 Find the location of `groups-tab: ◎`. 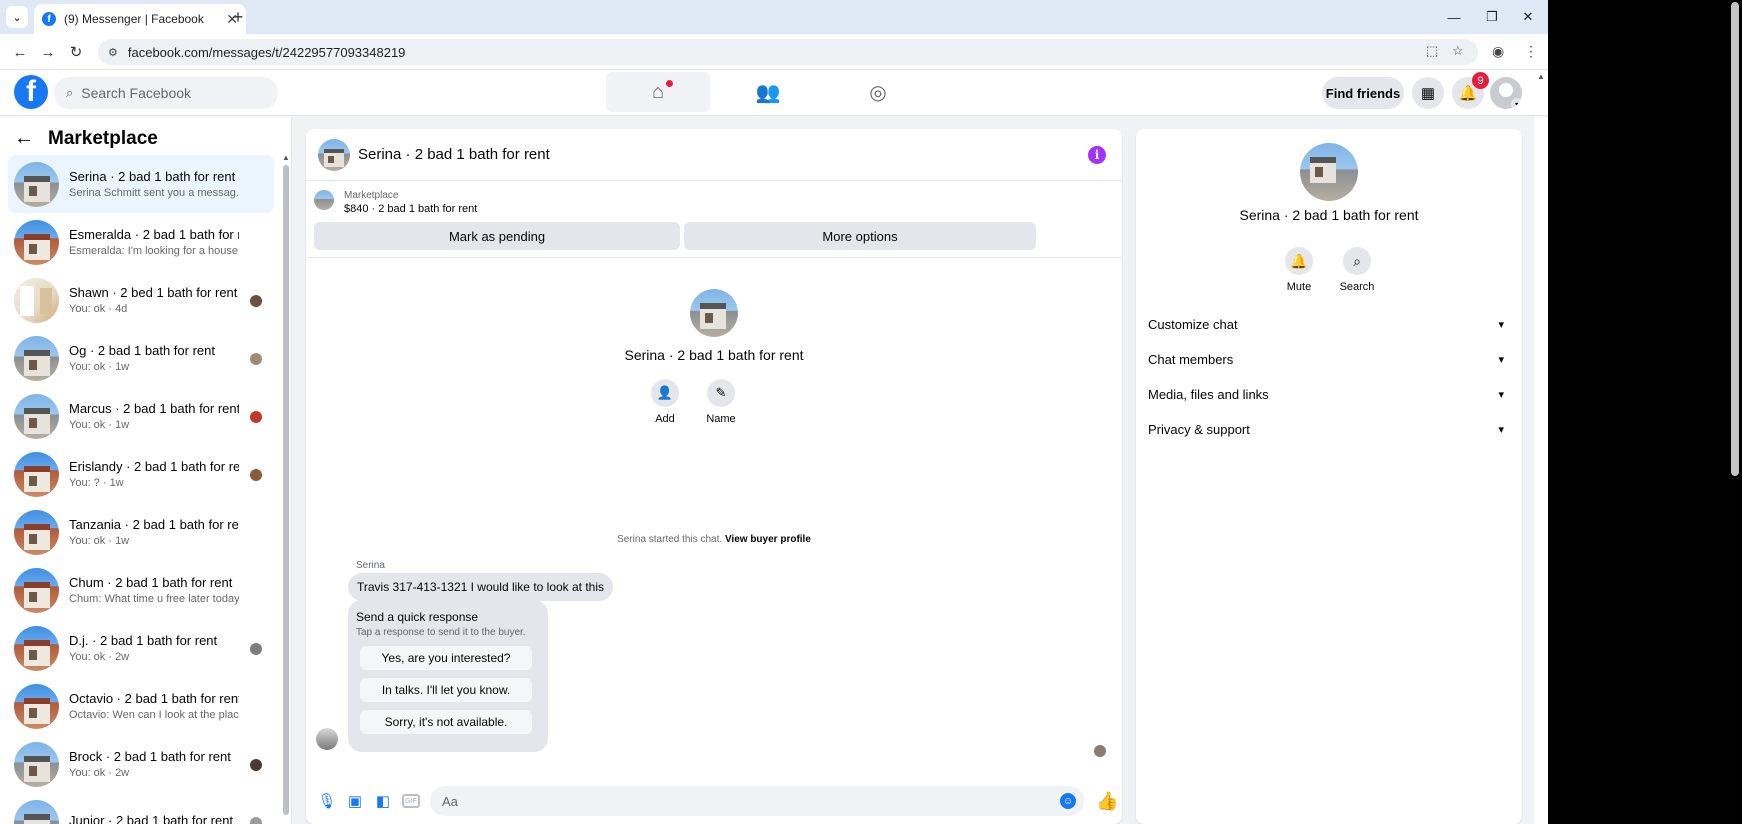

groups-tab: ◎ is located at coordinates (878, 92).